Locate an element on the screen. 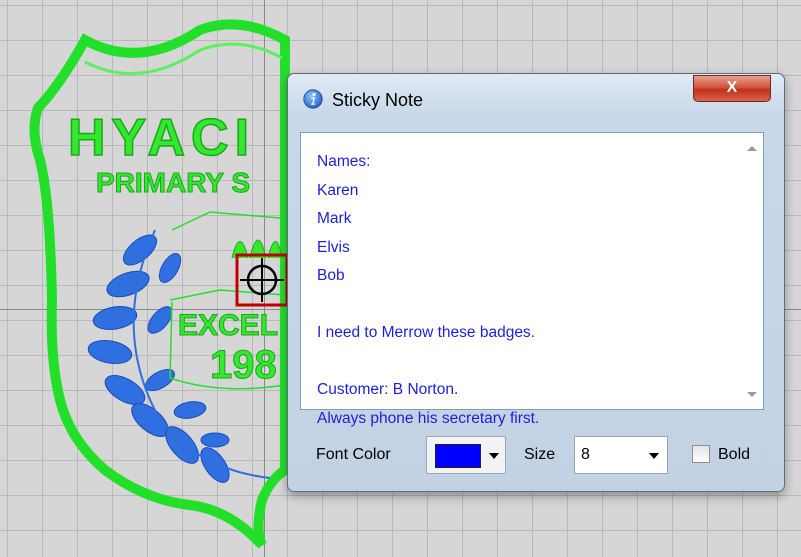 The height and width of the screenshot is (557, 801). badge-line-2: PRIMARY S is located at coordinates (173, 182).